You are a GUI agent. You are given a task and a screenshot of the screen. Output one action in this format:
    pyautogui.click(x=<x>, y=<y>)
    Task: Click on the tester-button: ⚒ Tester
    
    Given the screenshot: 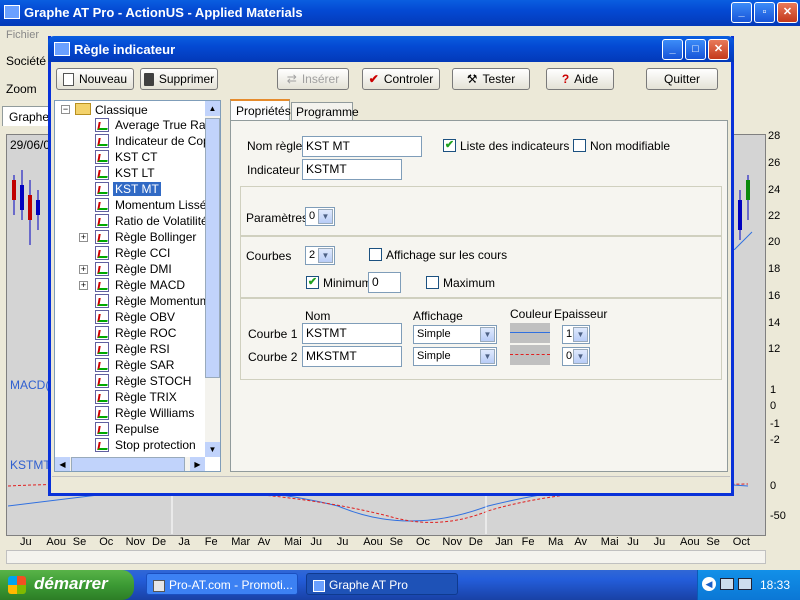 What is the action you would take?
    pyautogui.click(x=491, y=79)
    